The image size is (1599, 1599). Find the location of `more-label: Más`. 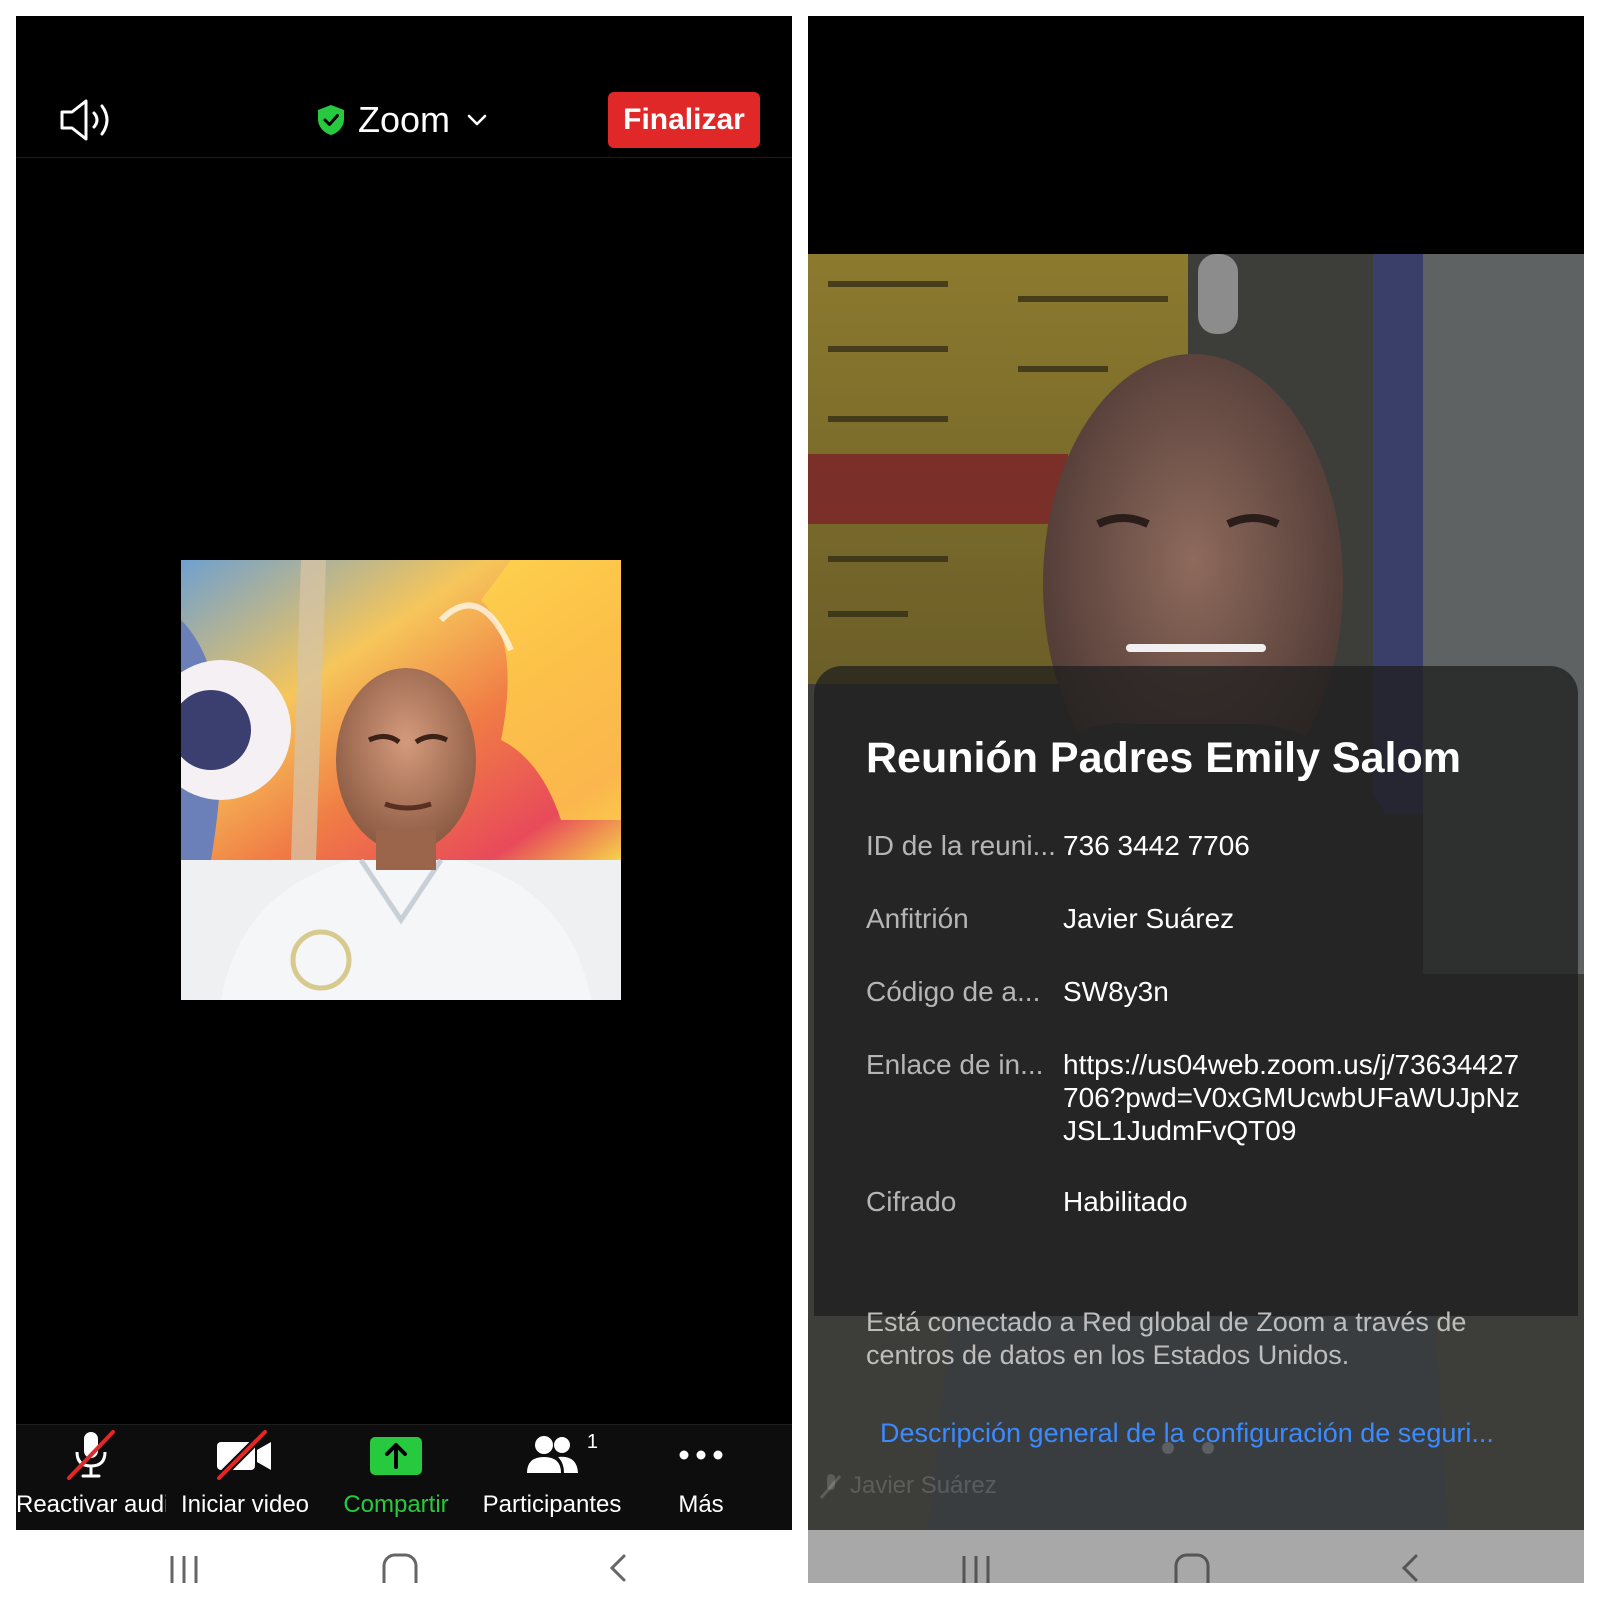

more-label: Más is located at coordinates (701, 1504).